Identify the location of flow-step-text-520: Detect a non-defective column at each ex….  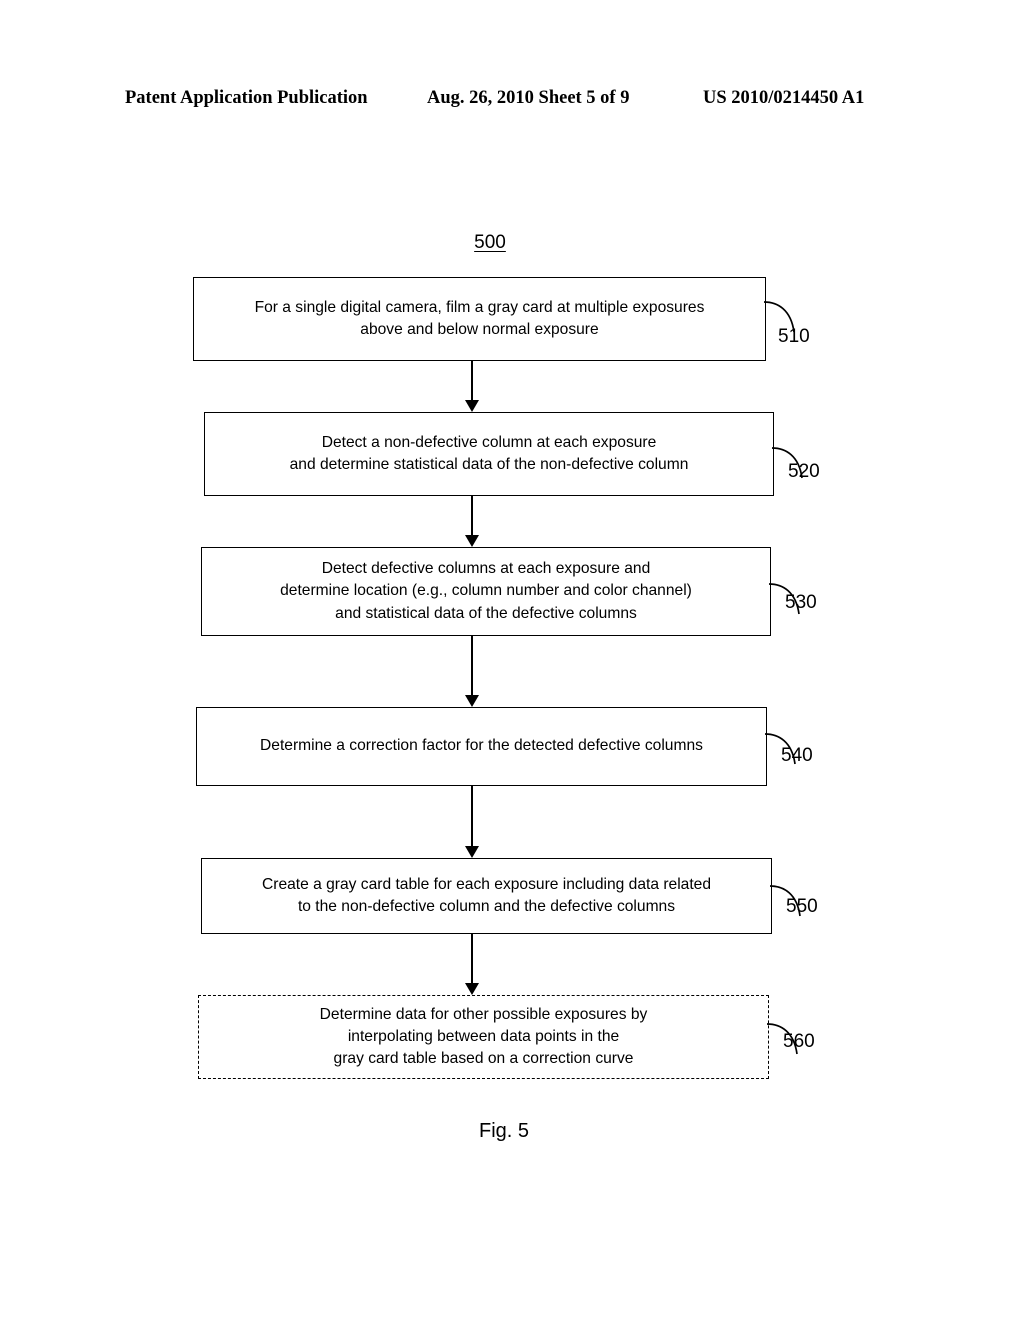
(489, 453).